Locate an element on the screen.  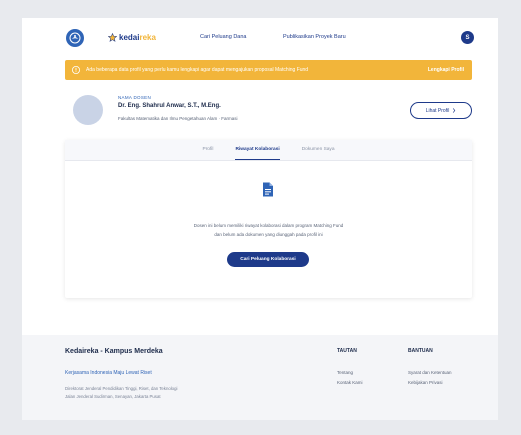
user-avatar: S is located at coordinates (467, 37).